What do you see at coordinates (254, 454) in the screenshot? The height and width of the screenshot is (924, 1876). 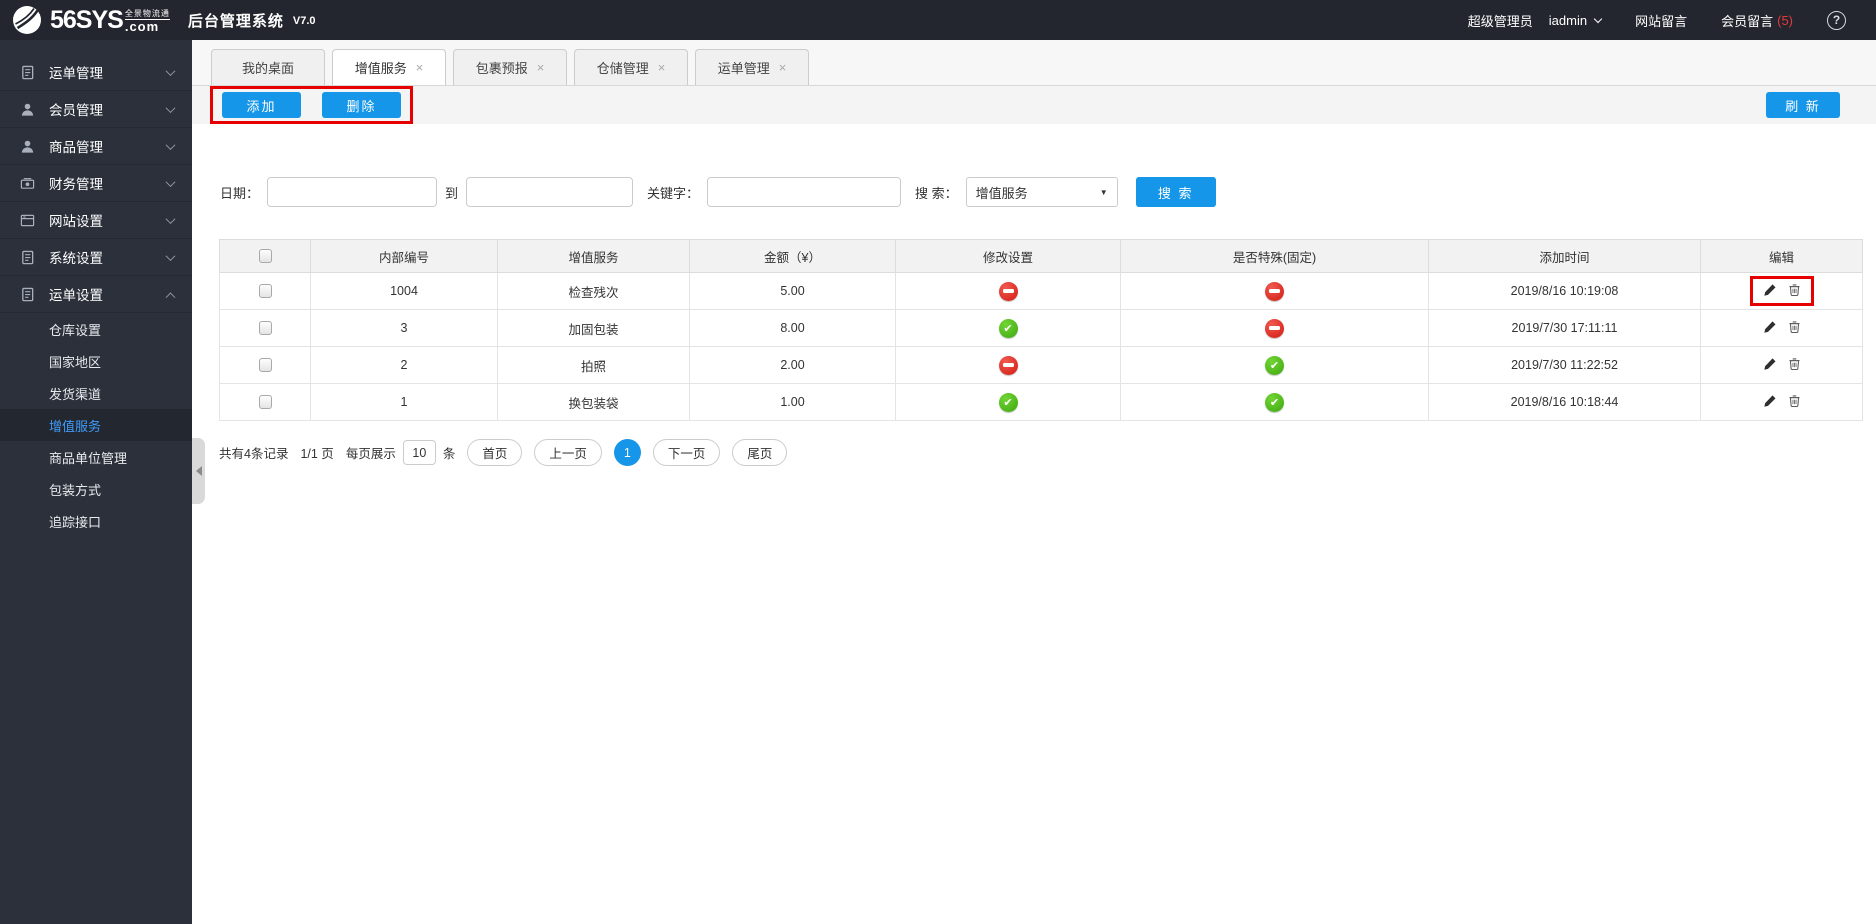 I see `records-summary: 共有4条记录` at bounding box center [254, 454].